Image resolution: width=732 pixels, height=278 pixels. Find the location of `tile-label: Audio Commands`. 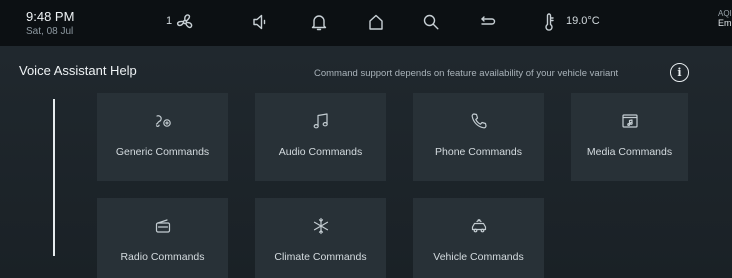

tile-label: Audio Commands is located at coordinates (320, 152).